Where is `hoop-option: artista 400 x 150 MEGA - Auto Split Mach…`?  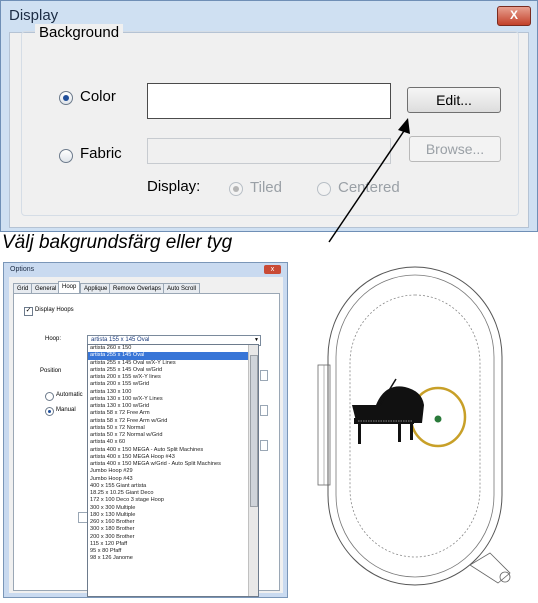 hoop-option: artista 400 x 150 MEGA - Auto Split Mach… is located at coordinates (169, 450).